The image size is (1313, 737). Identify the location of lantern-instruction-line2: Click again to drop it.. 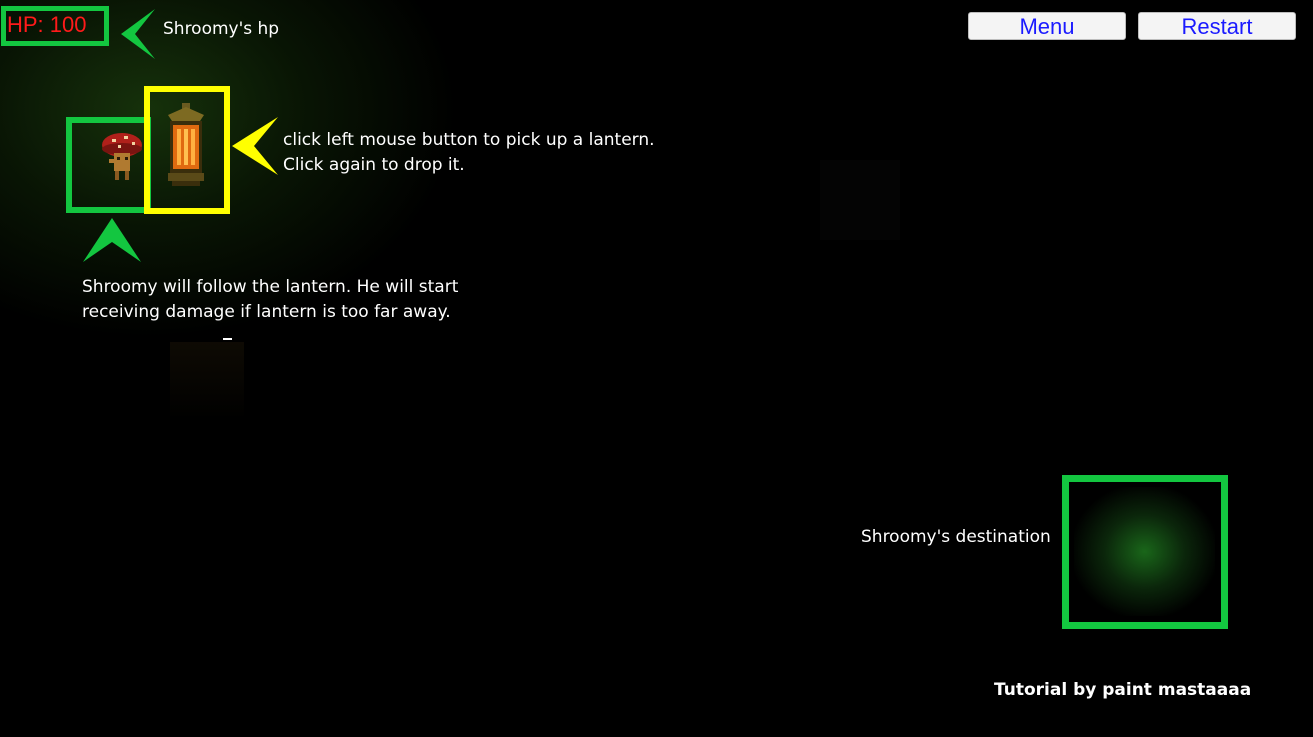
(374, 165).